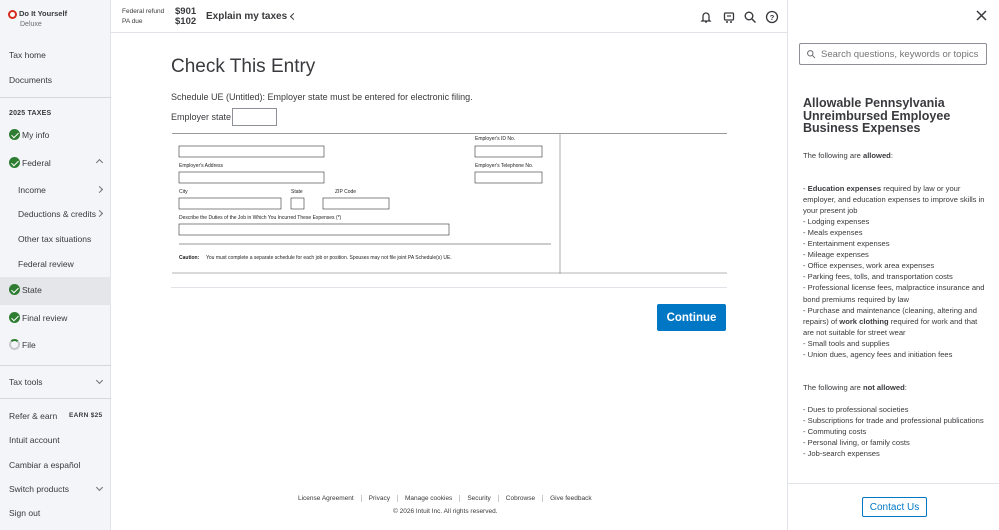 This screenshot has width=999, height=530. I want to click on contact-us-button: Contact Us, so click(894, 507).